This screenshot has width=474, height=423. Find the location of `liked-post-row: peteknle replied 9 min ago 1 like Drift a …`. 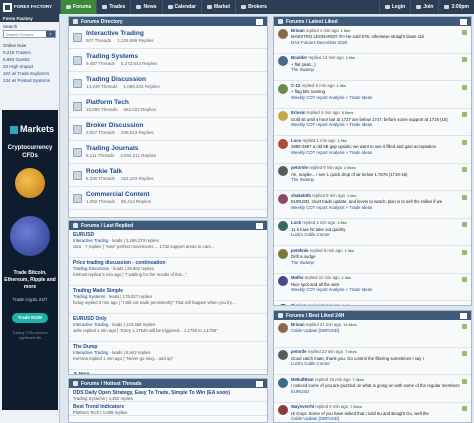

liked-post-row: peteknle replied 9 min ago 1 like Drift a … is located at coordinates (372, 260).